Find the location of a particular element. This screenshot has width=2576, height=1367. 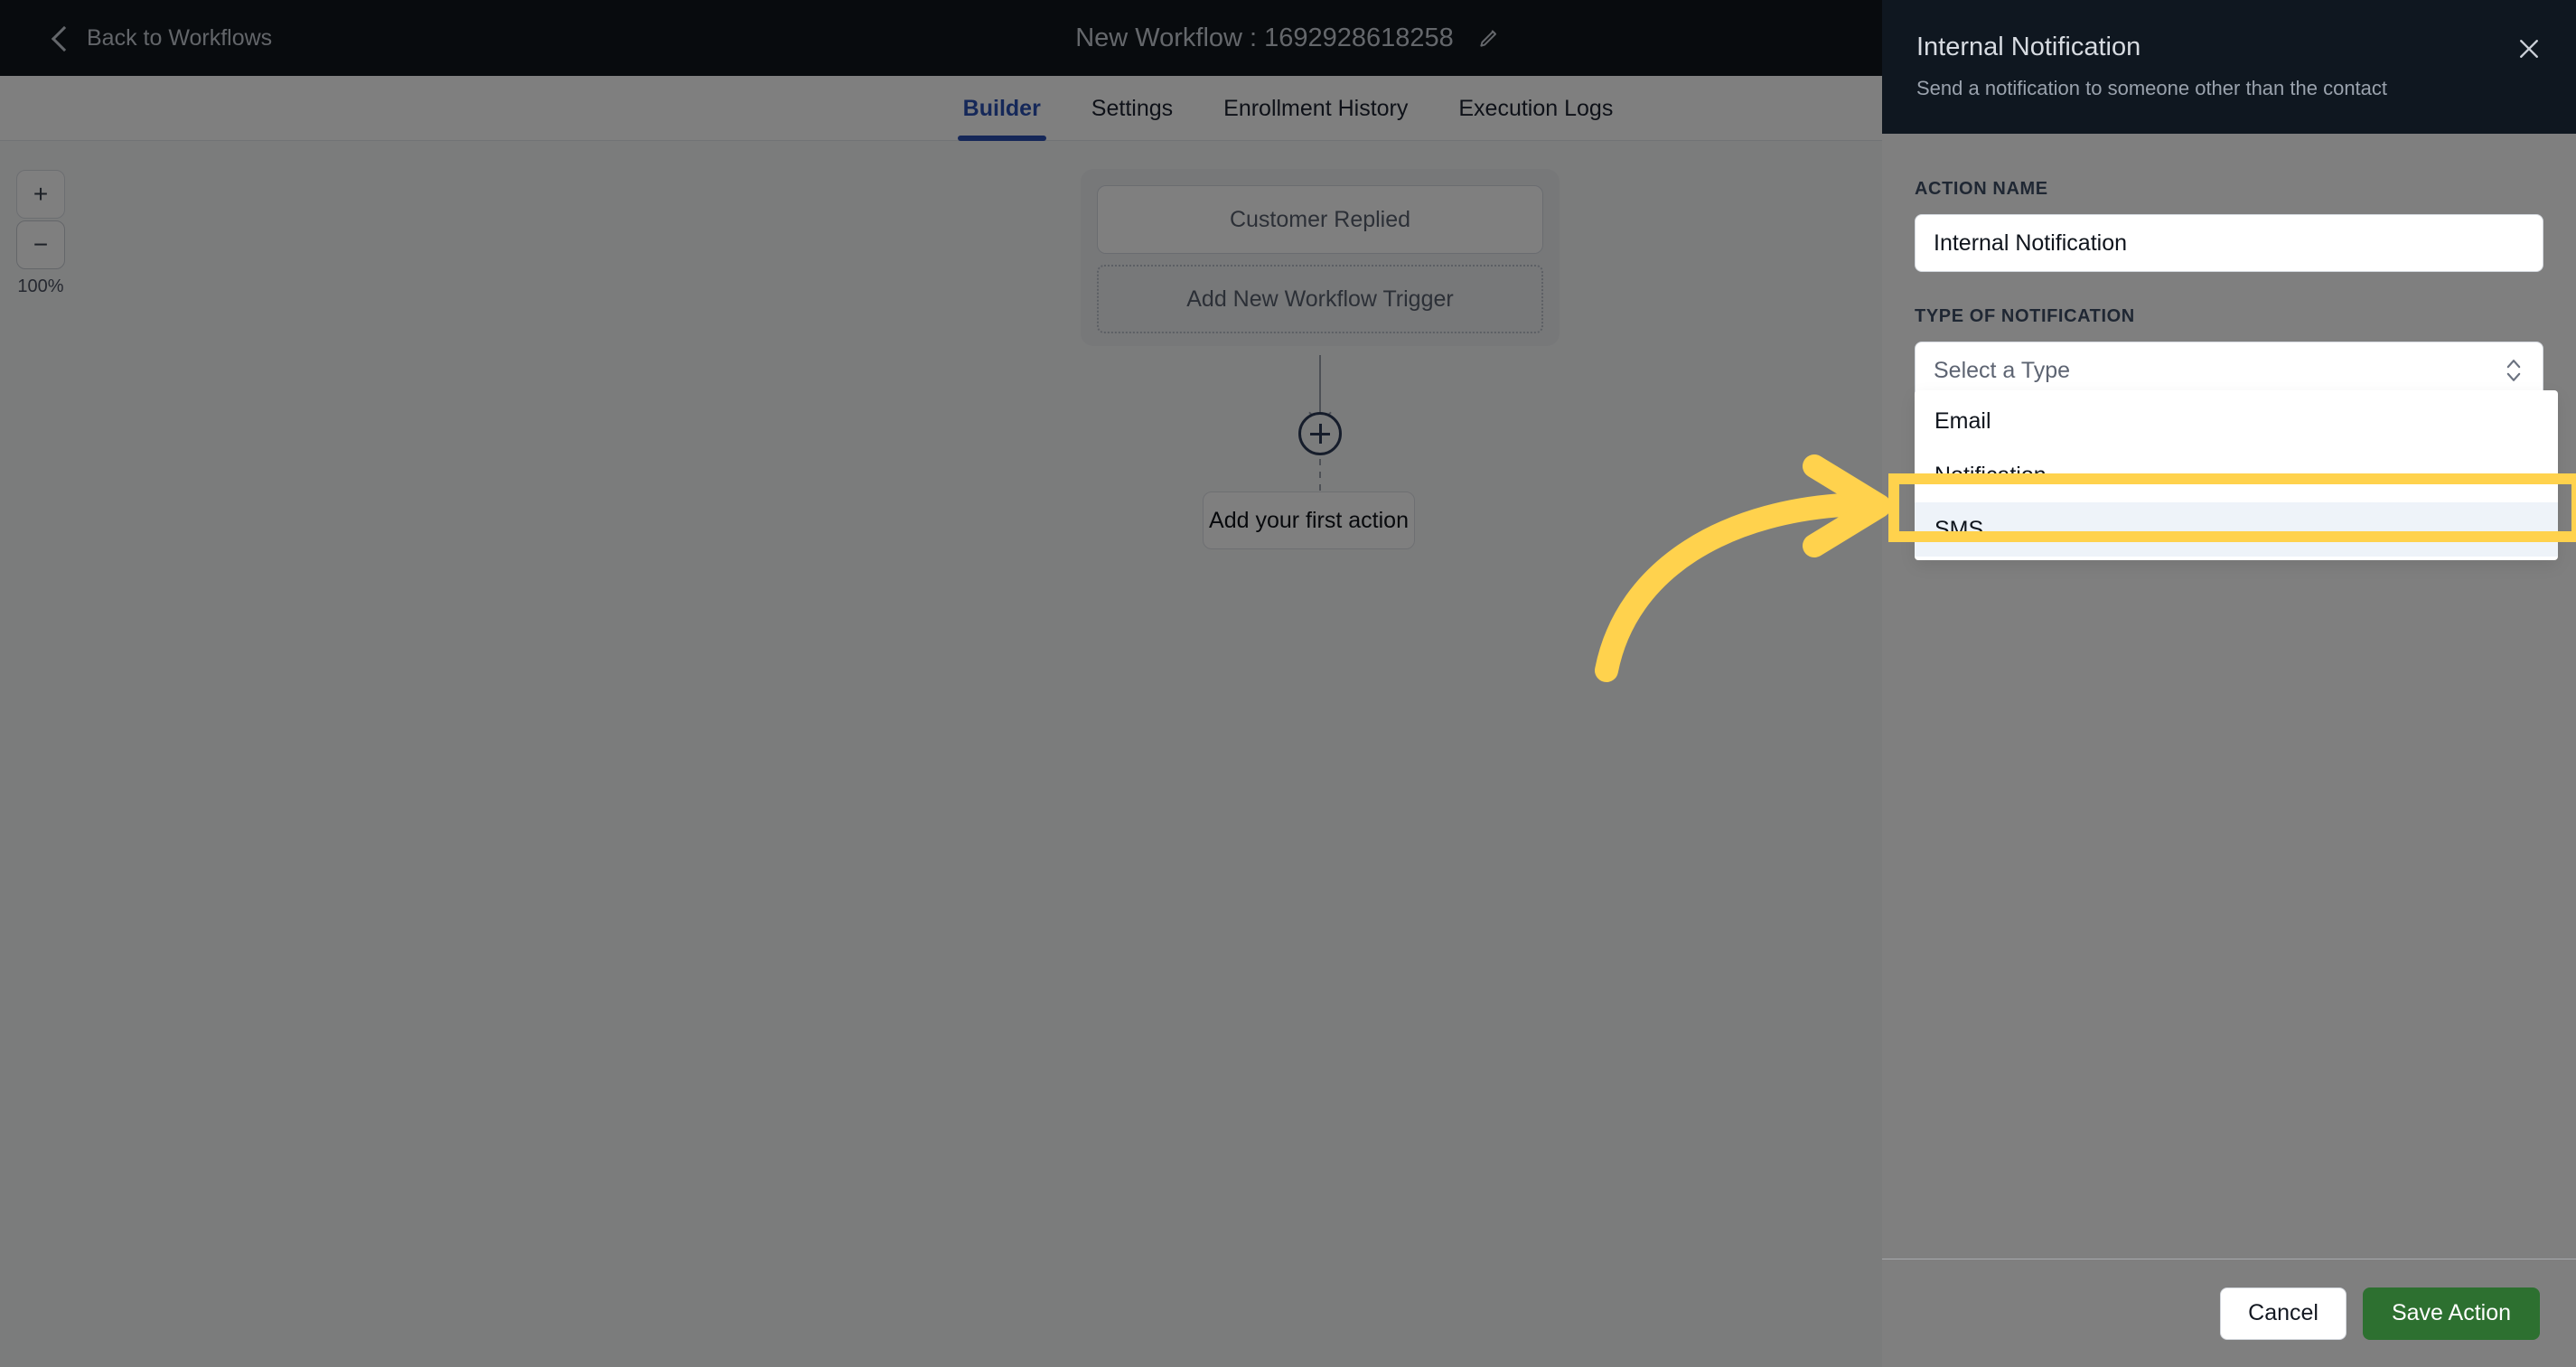

save-action-button: Save Action is located at coordinates (2451, 1313).